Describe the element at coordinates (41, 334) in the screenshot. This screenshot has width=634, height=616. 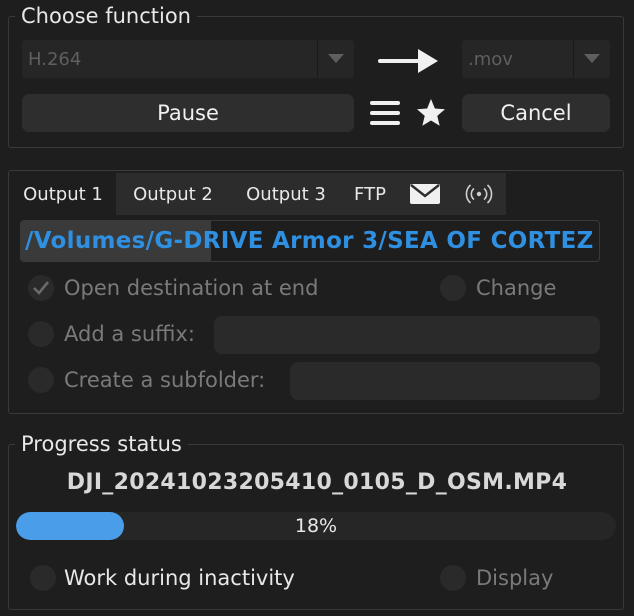
I see `add-suffix-checkbox` at that location.